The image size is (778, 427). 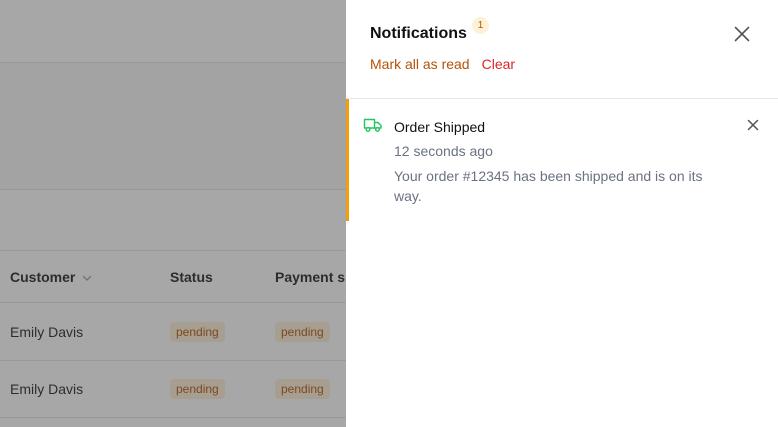 I want to click on drawer-actions: Mark all as read Clear, so click(x=442, y=64).